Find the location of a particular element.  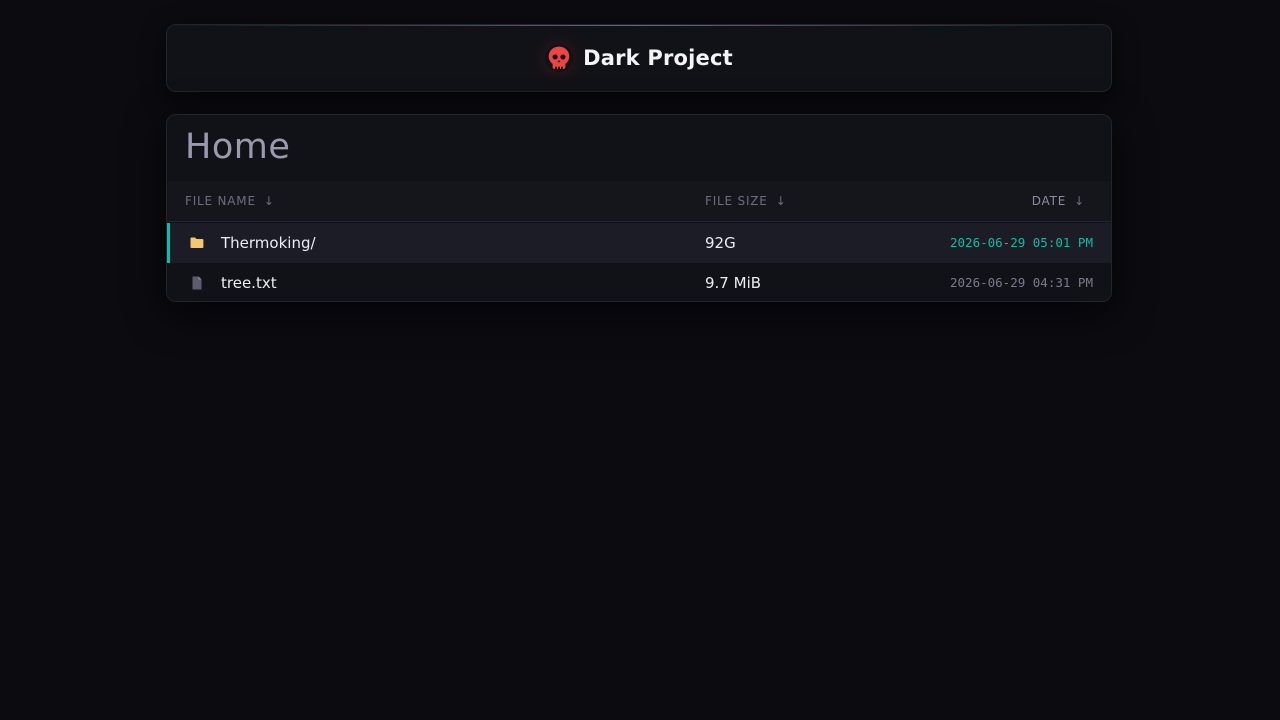

file-date: 2026-06-29 05:01 PM is located at coordinates (1021, 242).